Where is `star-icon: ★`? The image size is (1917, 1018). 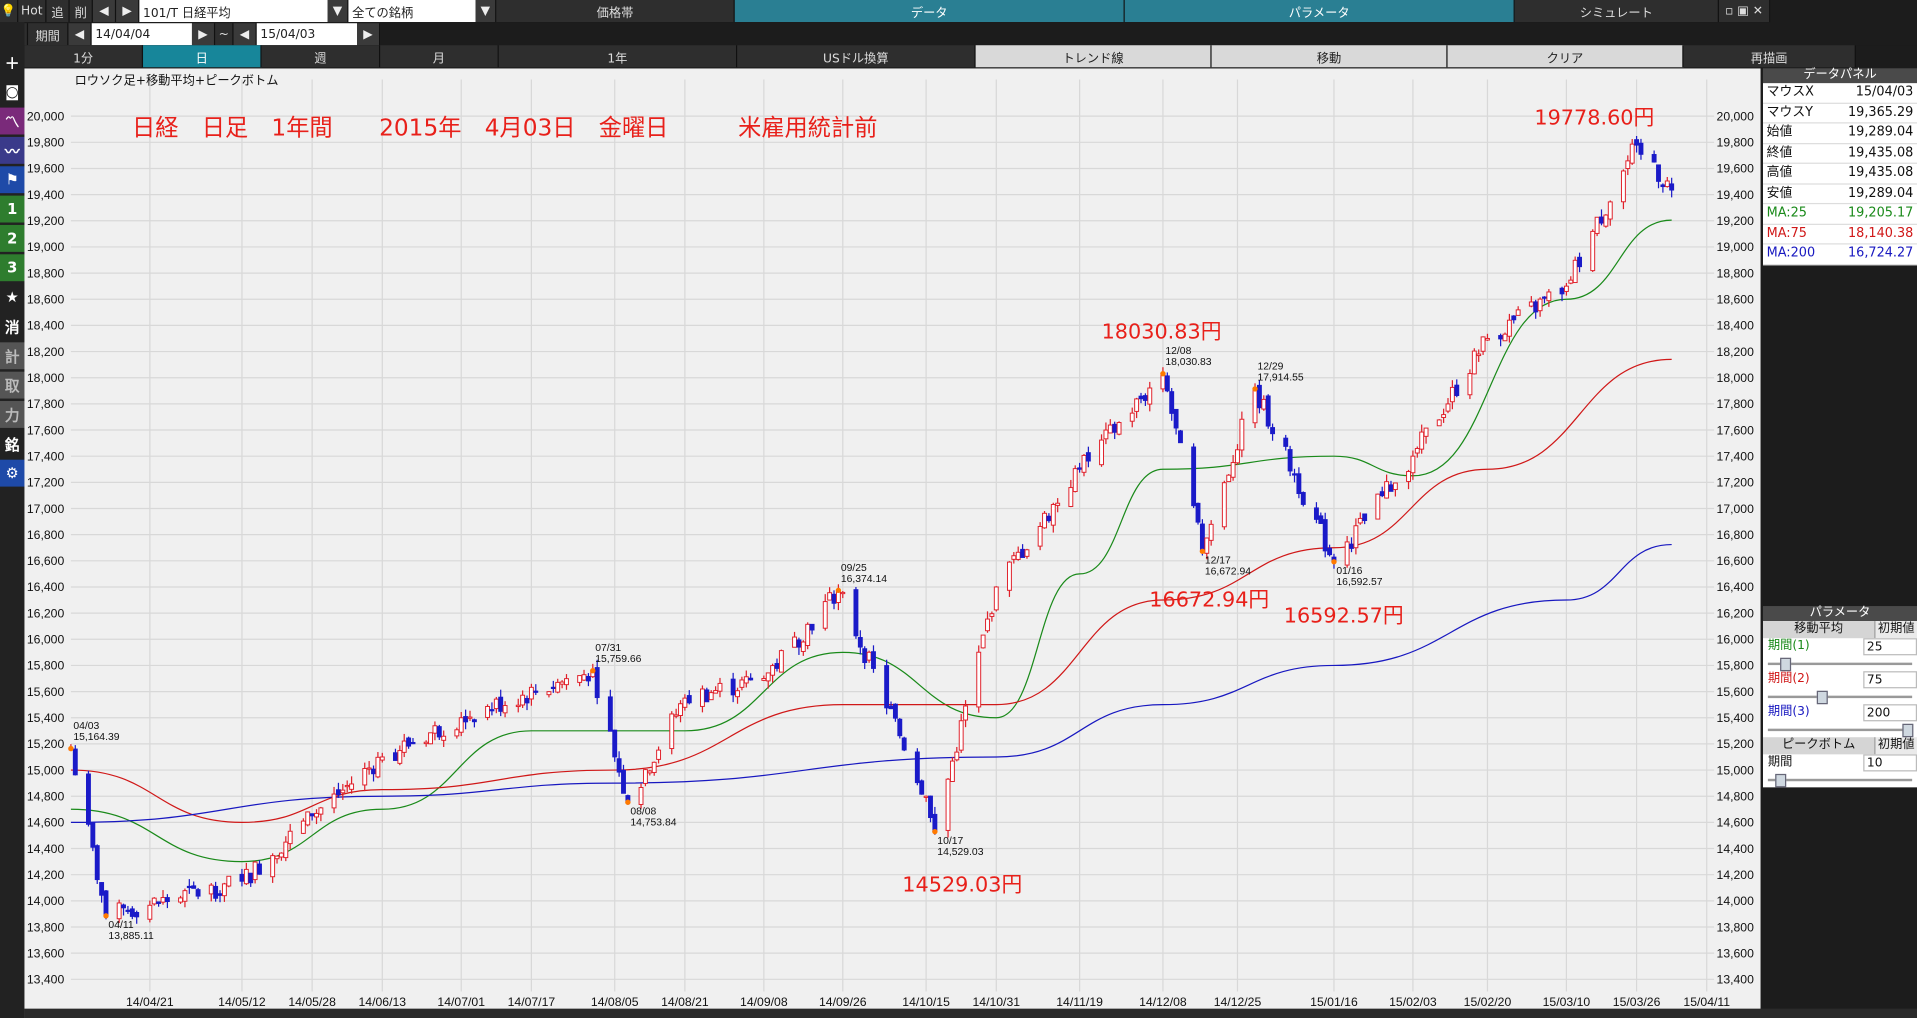 star-icon: ★ is located at coordinates (12, 297).